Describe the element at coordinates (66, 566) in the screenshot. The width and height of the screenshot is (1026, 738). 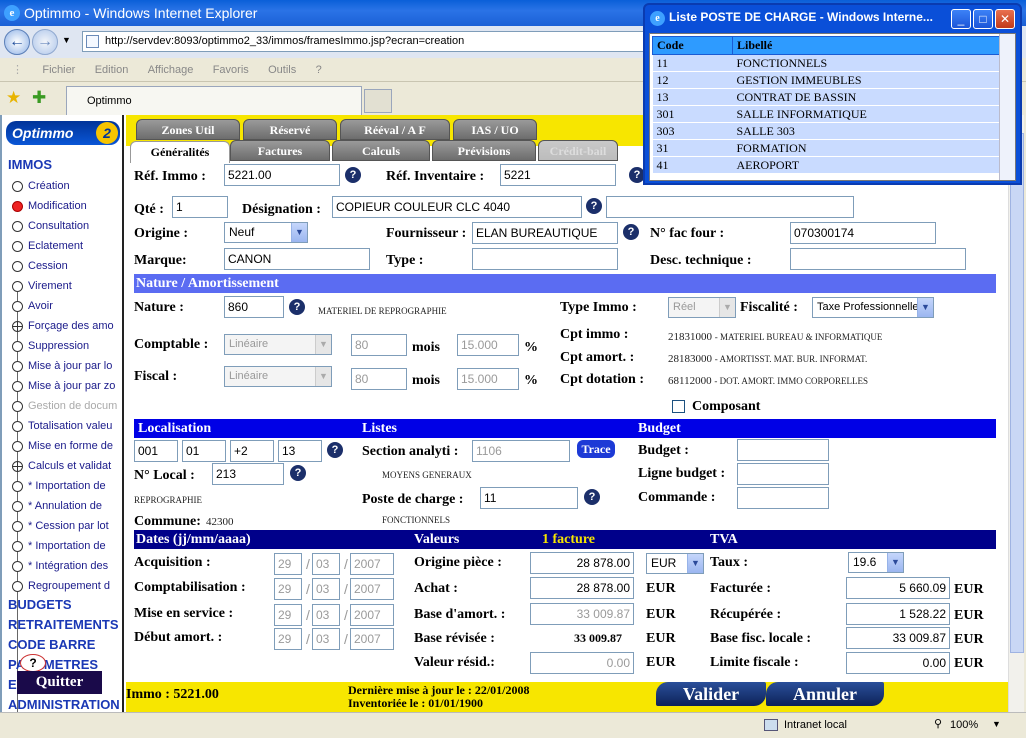
I see `nav-item: * Intégration des` at that location.